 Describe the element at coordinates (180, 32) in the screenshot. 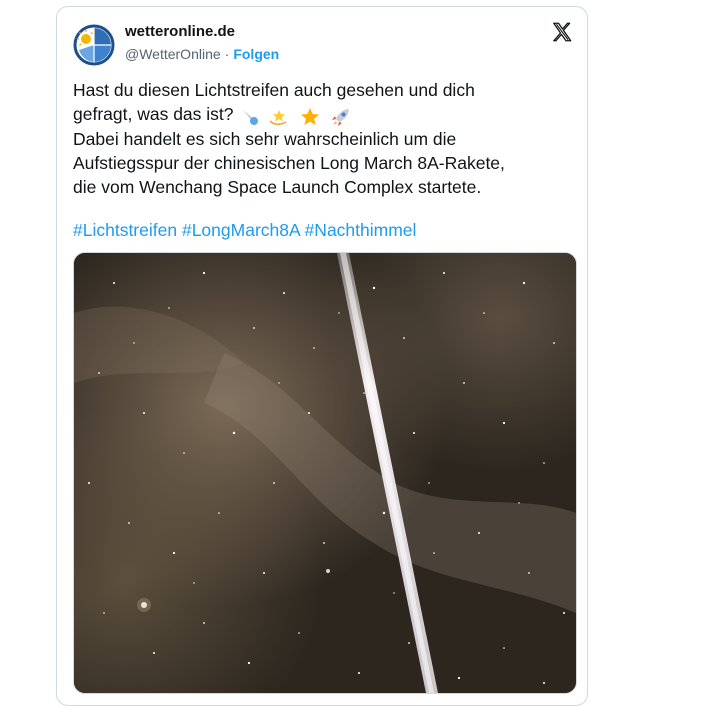

I see `account-name: wetteronline.de` at that location.